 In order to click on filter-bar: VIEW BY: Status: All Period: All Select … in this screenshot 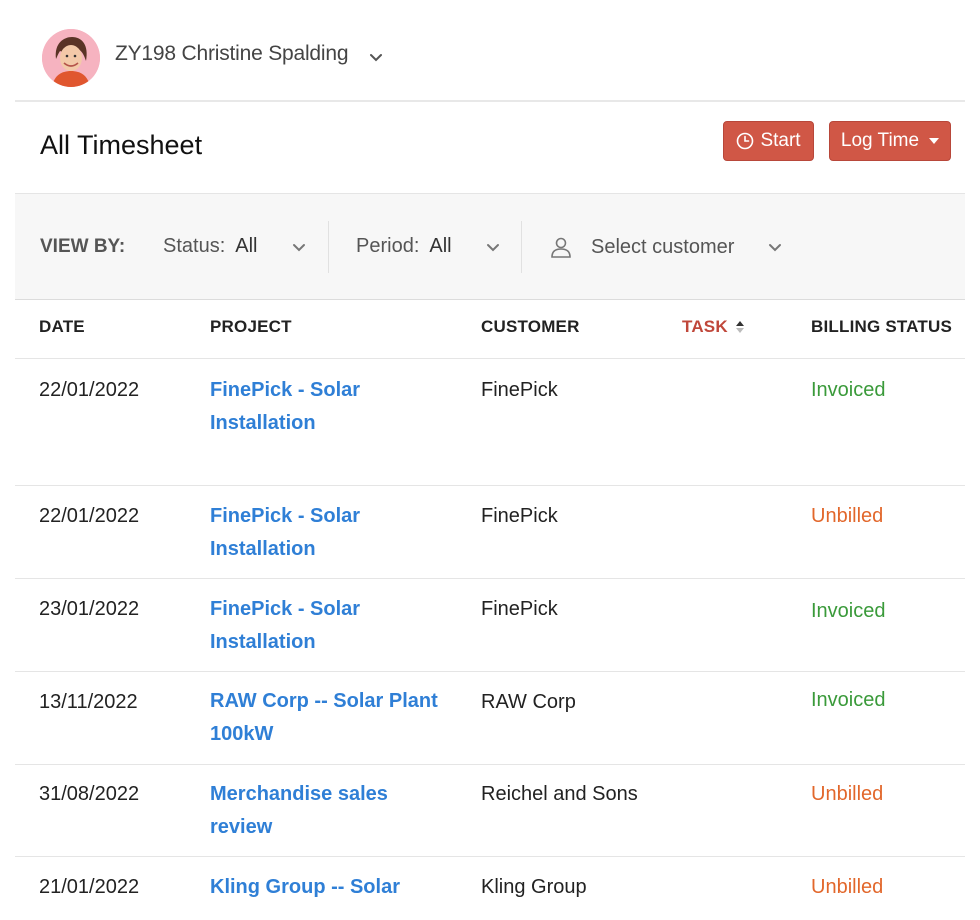, I will do `click(490, 246)`.